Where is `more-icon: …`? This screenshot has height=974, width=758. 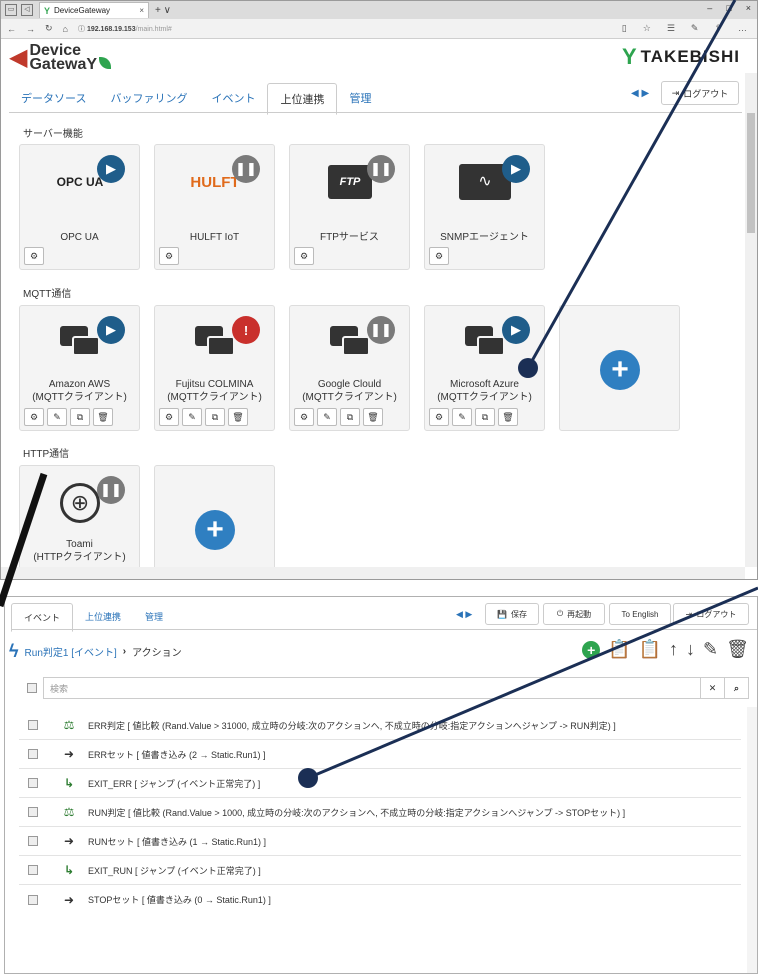
more-icon: … is located at coordinates (742, 28).